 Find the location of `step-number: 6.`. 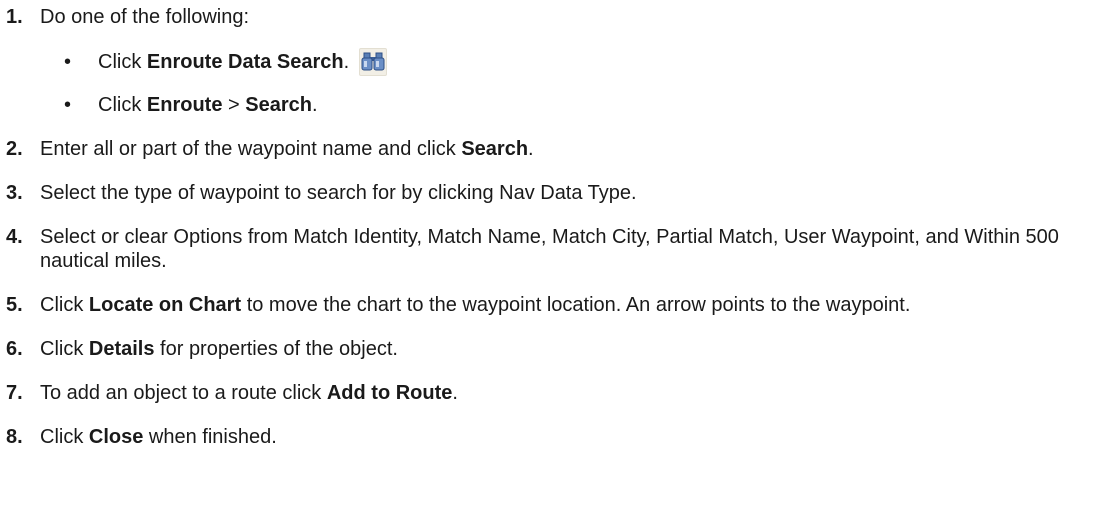

step-number: 6. is located at coordinates (14, 349).